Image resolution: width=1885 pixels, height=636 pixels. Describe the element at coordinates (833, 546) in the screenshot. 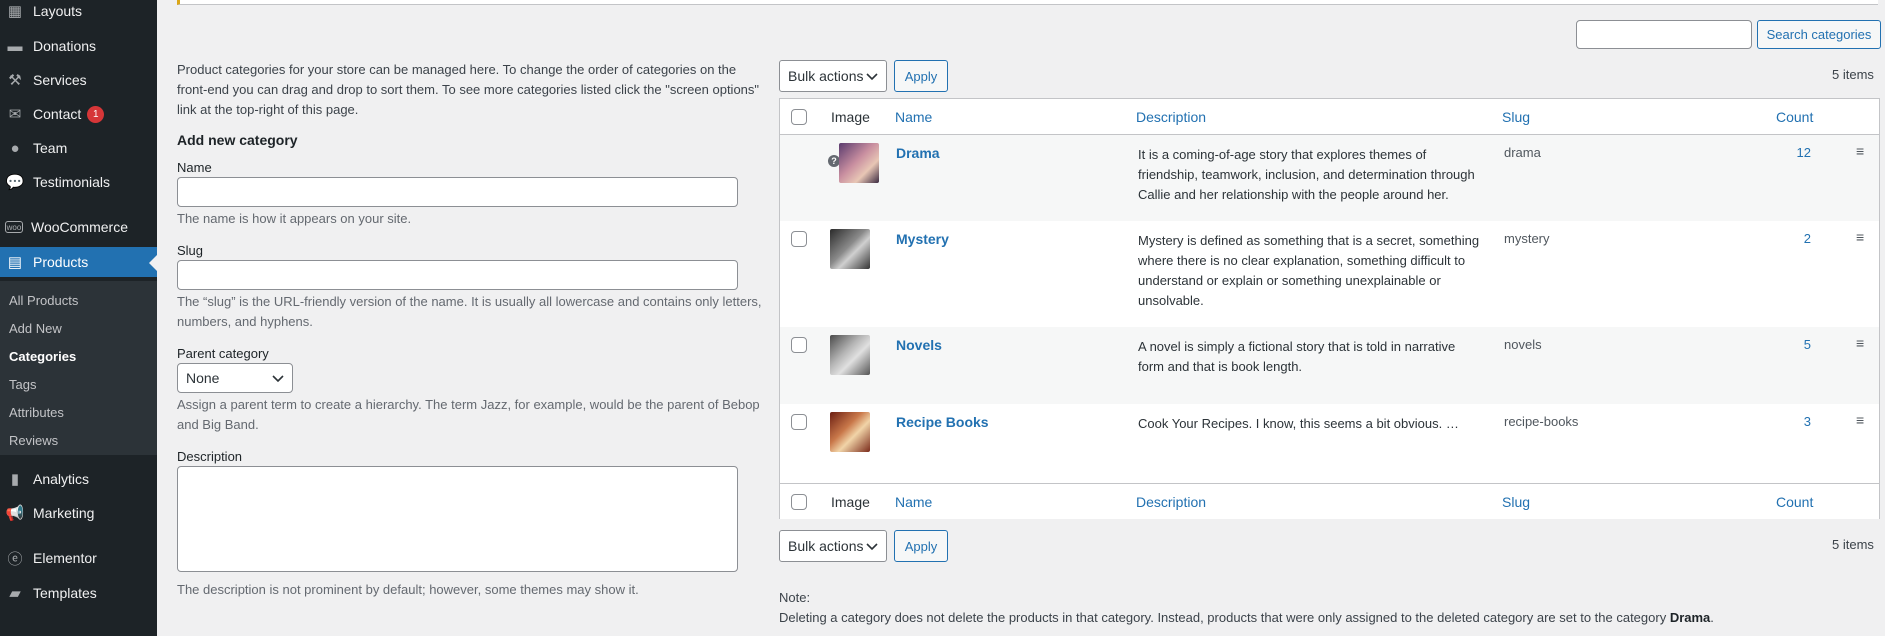

I see `bulk-actions-select-bottom: Bulk actions` at that location.